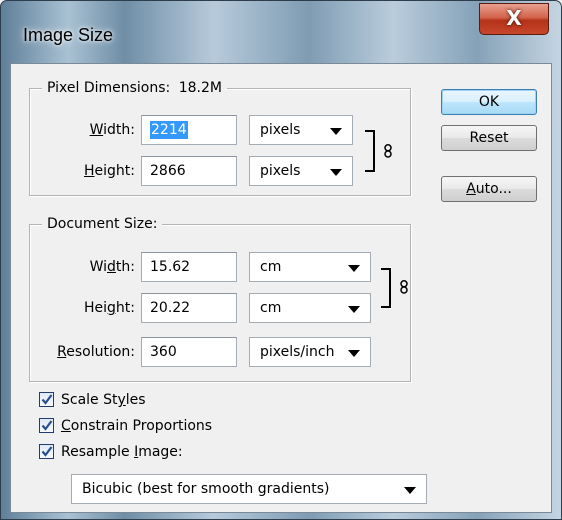 The image size is (562, 520). I want to click on document-link-bracket, so click(386, 288).